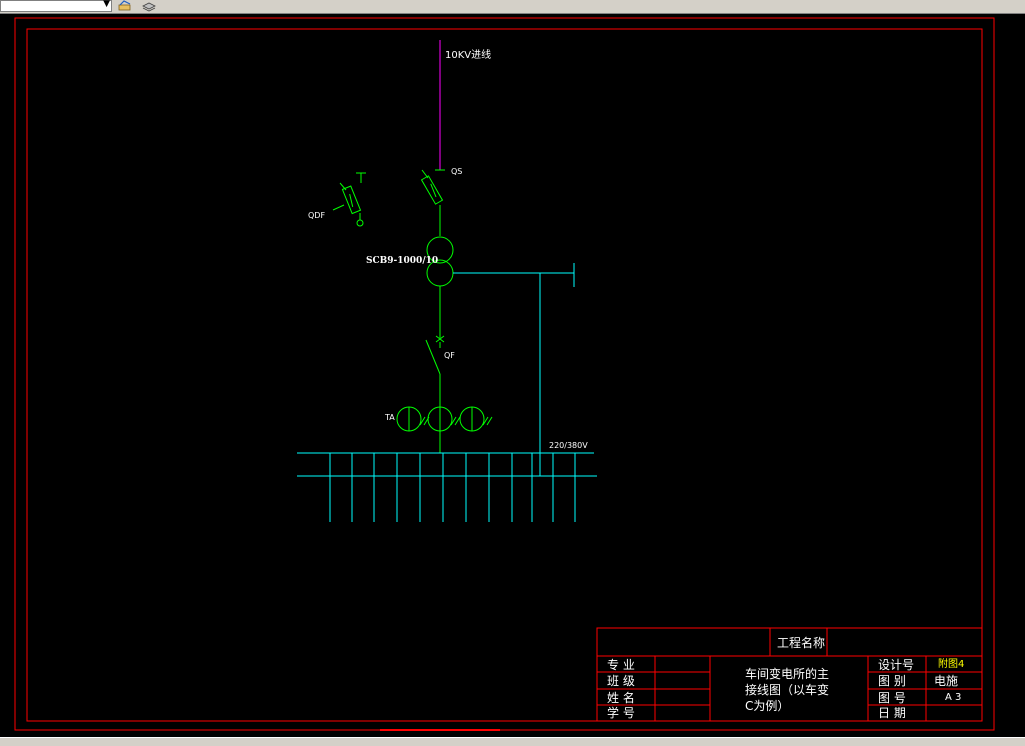  Describe the element at coordinates (892, 681) in the screenshot. I see `category-label: 图 别` at that location.